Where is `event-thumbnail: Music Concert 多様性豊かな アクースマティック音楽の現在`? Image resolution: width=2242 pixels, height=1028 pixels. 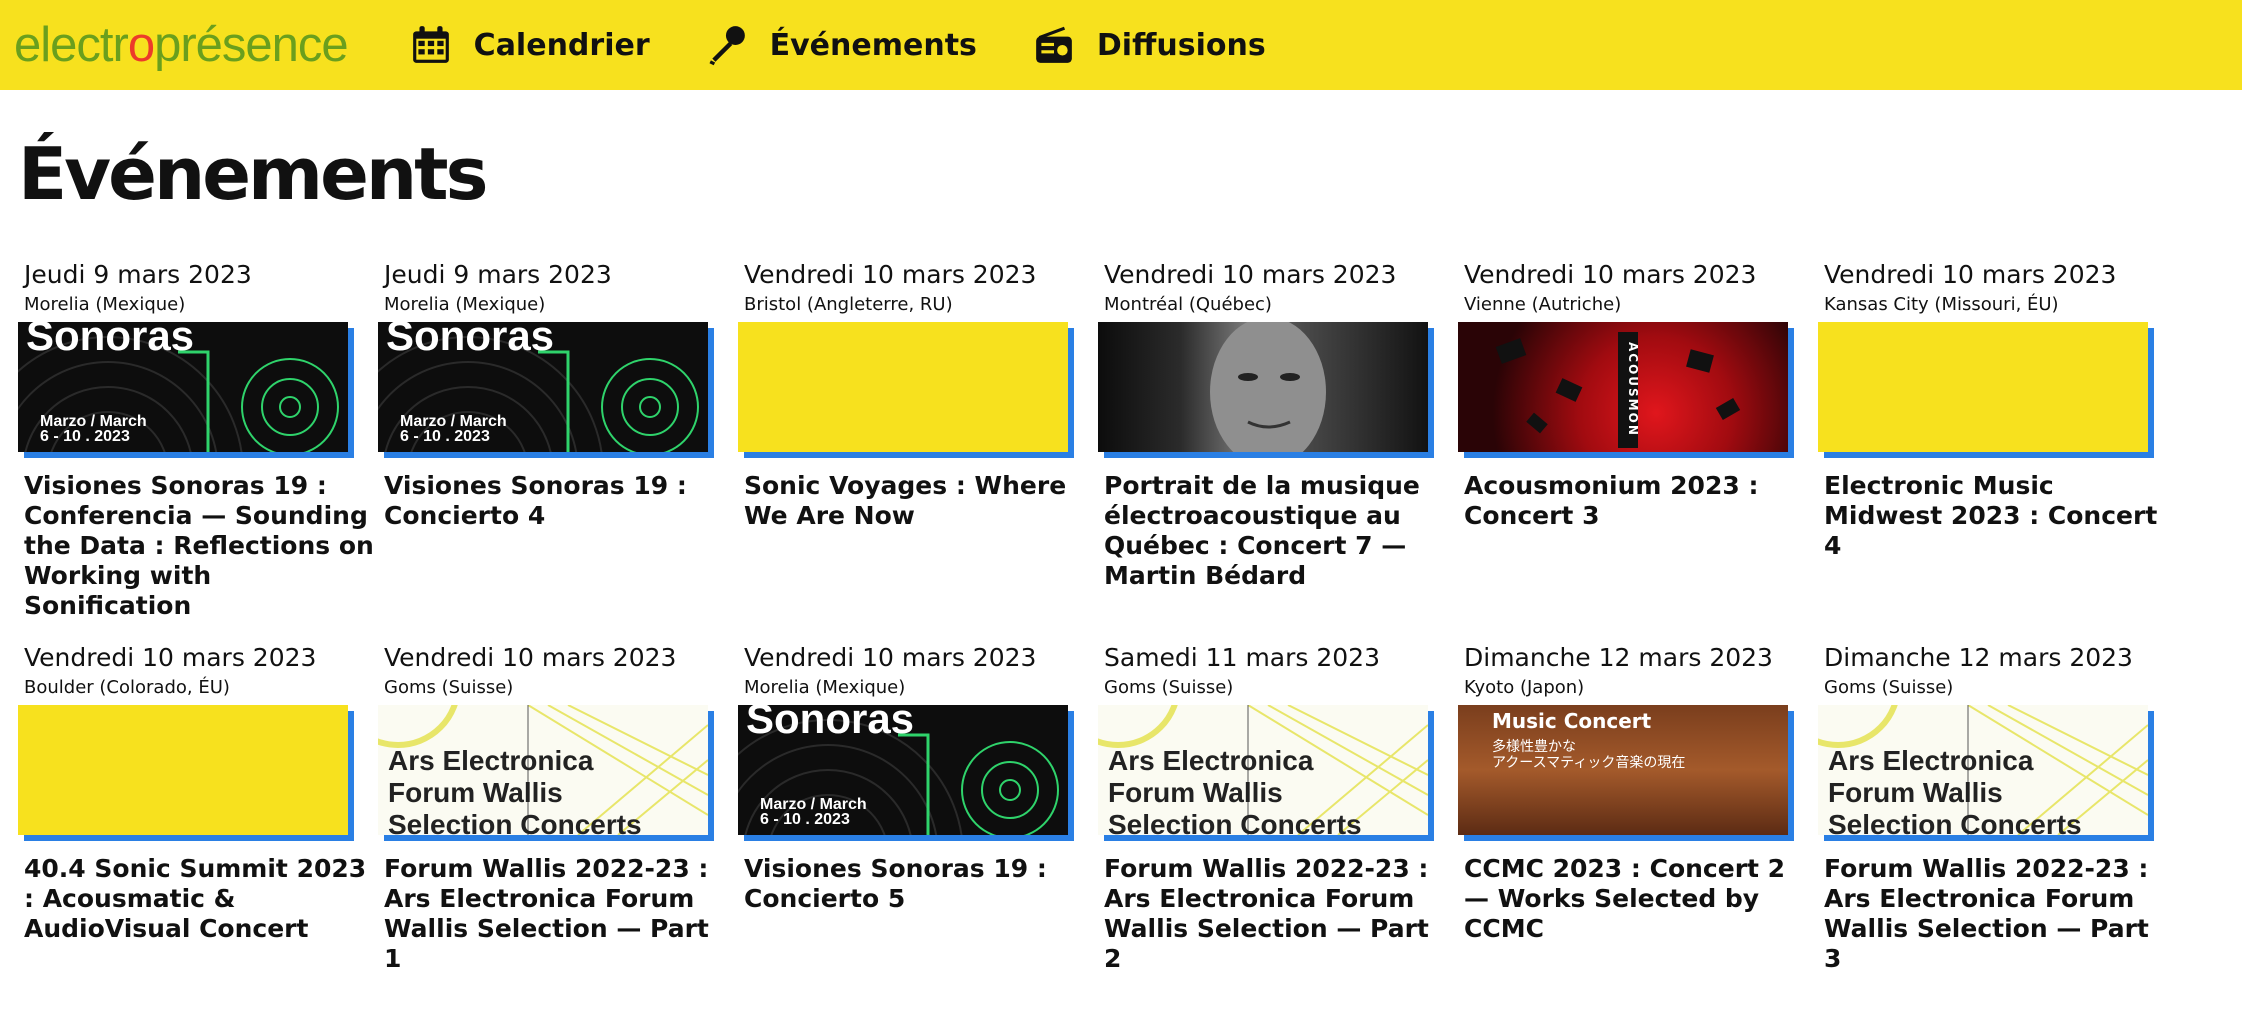 event-thumbnail: Music Concert 多様性豊かな アクースマティック音楽の現在 is located at coordinates (1628, 773).